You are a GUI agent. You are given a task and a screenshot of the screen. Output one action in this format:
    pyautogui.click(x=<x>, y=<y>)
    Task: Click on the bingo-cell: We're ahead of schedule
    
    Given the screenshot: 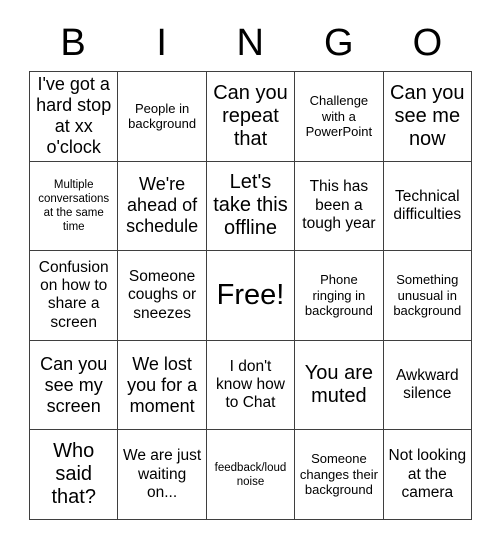 What is the action you would take?
    pyautogui.click(x=162, y=206)
    